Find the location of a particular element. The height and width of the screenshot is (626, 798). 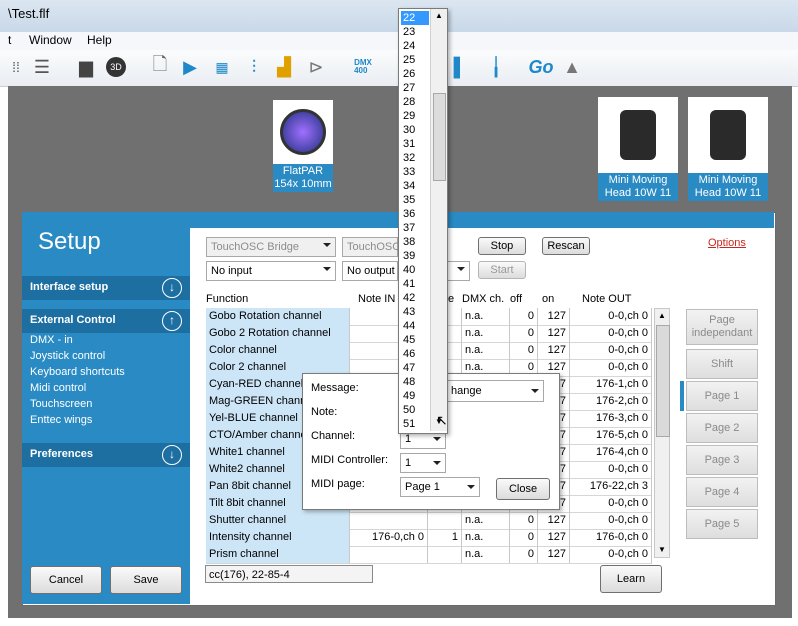

grid-icon: ▦ is located at coordinates (222, 67).